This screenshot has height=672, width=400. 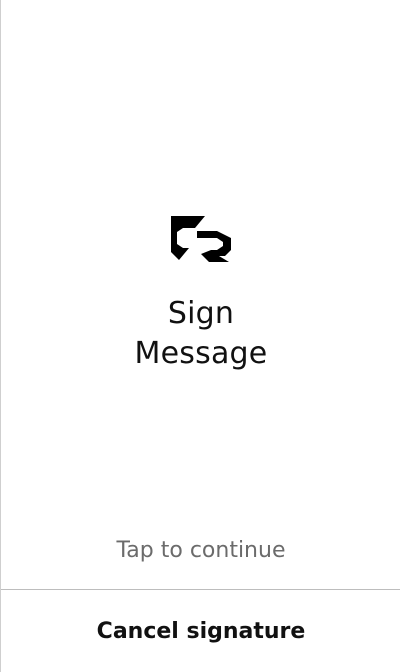 I want to click on app-logo-icon, so click(x=201, y=239).